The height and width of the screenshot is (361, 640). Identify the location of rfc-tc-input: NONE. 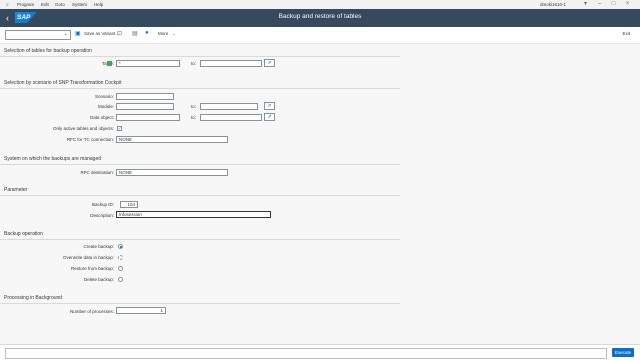
(172, 139).